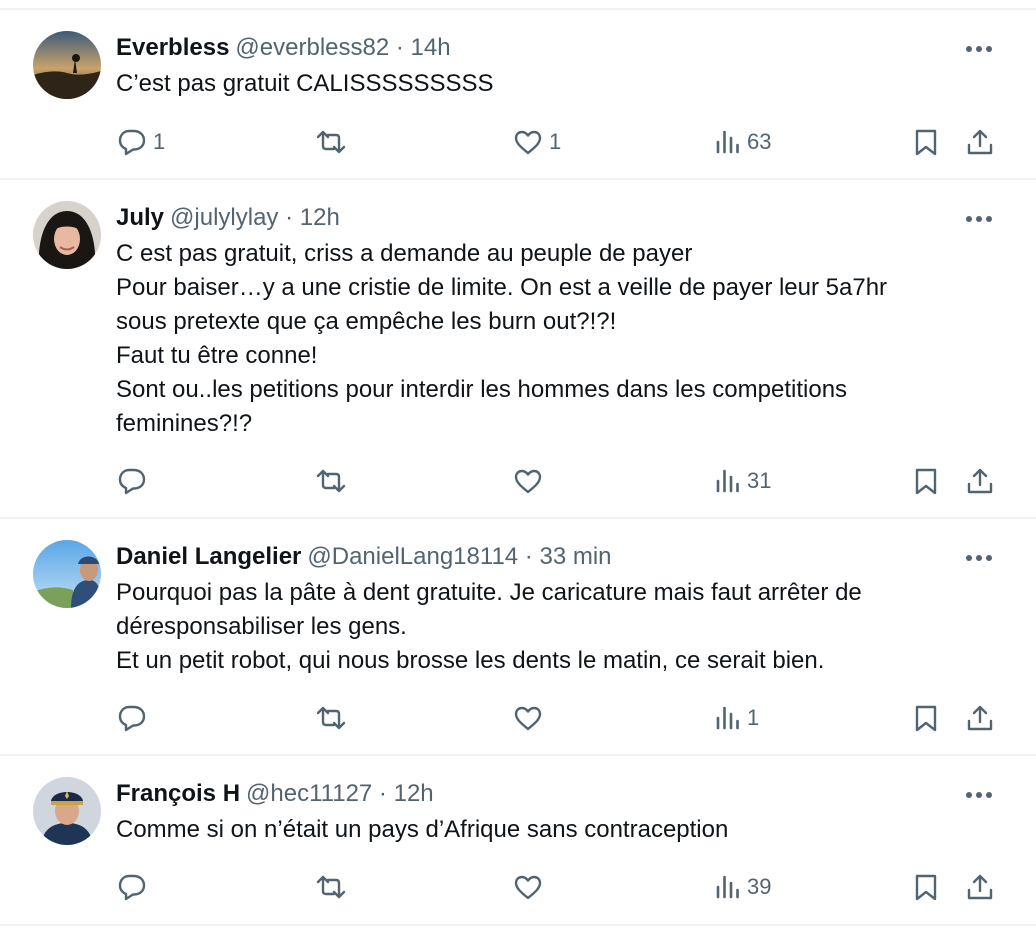  What do you see at coordinates (743, 887) in the screenshot?
I see `views-button: 39` at bounding box center [743, 887].